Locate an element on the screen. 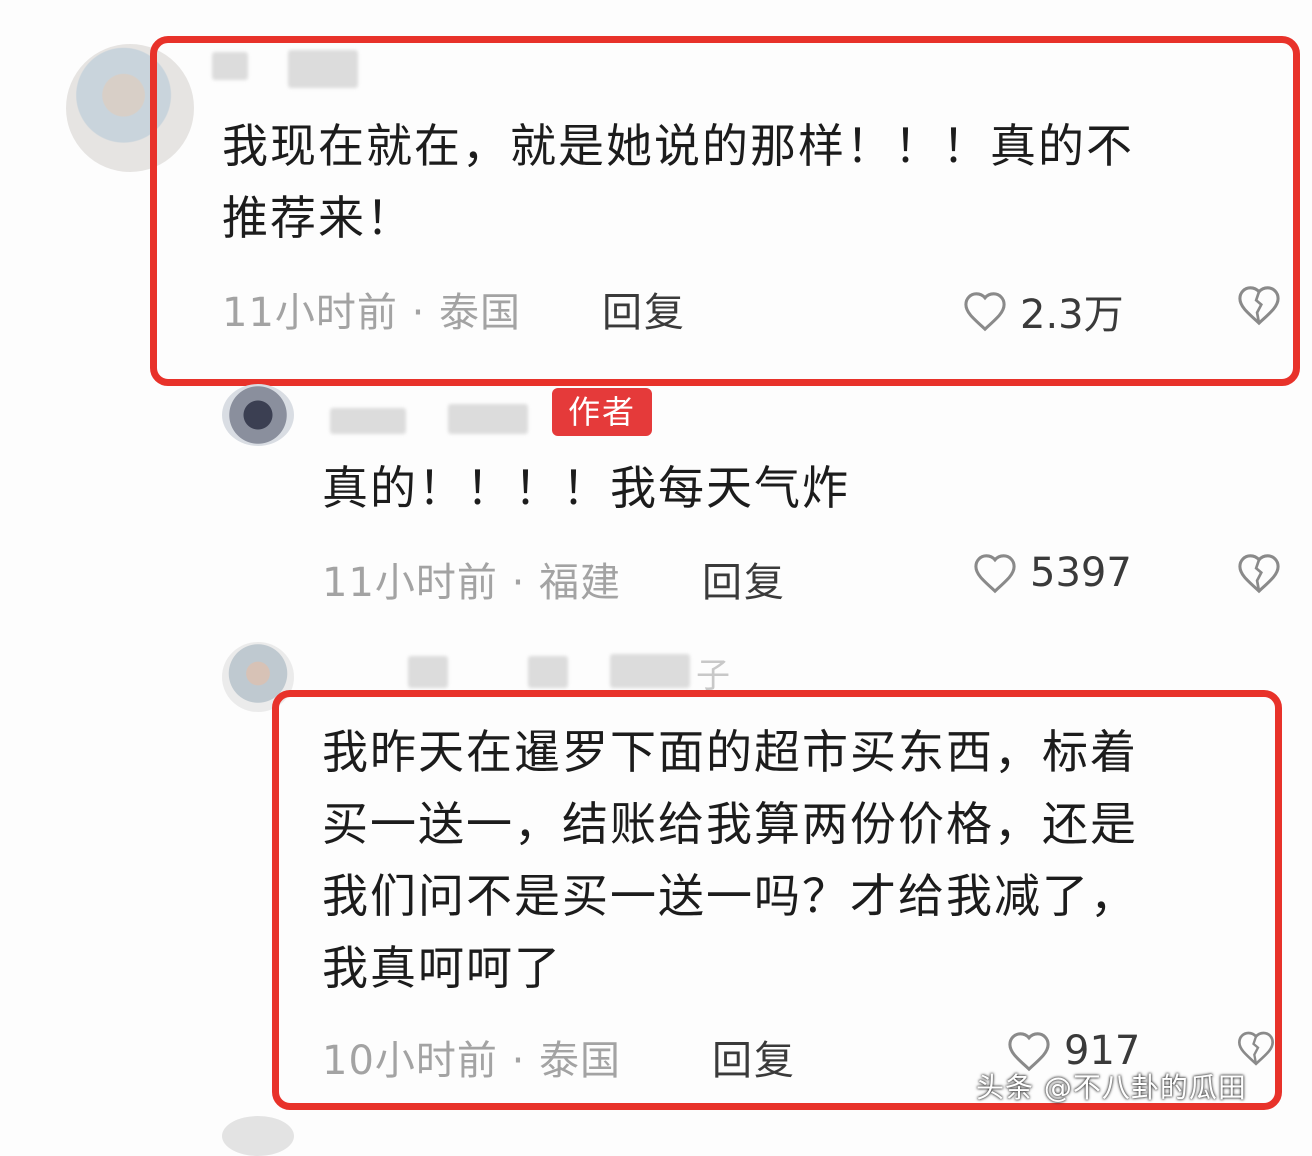  dislike-button is located at coordinates (1259, 573).